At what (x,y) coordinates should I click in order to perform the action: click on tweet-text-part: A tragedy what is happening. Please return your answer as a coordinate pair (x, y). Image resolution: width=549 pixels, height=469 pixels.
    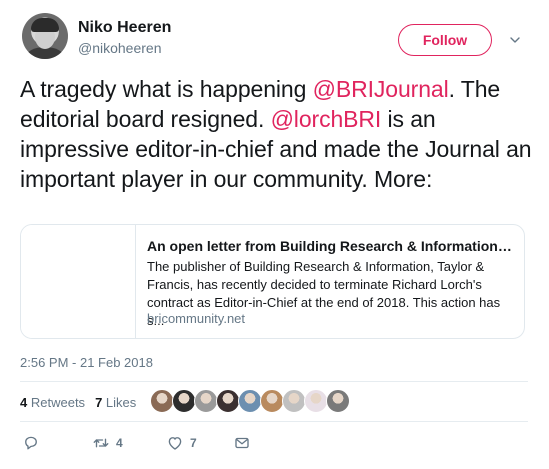
    Looking at the image, I should click on (166, 89).